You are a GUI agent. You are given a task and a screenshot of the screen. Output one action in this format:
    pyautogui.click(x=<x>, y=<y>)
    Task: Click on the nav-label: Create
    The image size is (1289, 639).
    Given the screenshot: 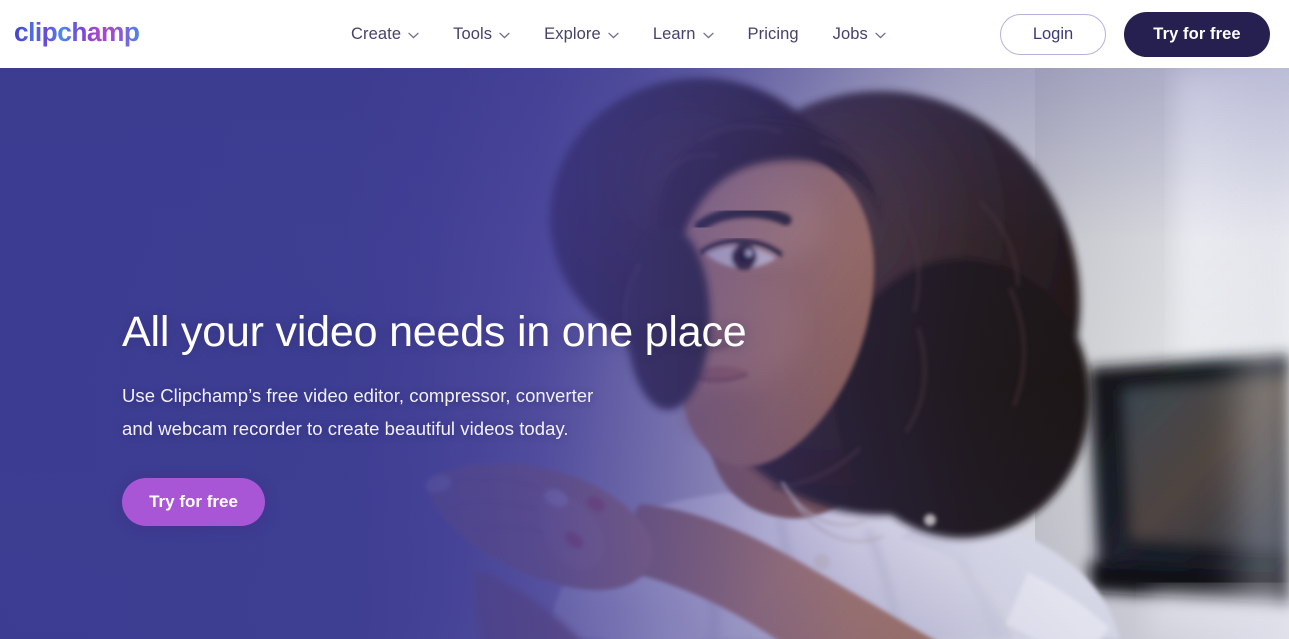 What is the action you would take?
    pyautogui.click(x=376, y=33)
    